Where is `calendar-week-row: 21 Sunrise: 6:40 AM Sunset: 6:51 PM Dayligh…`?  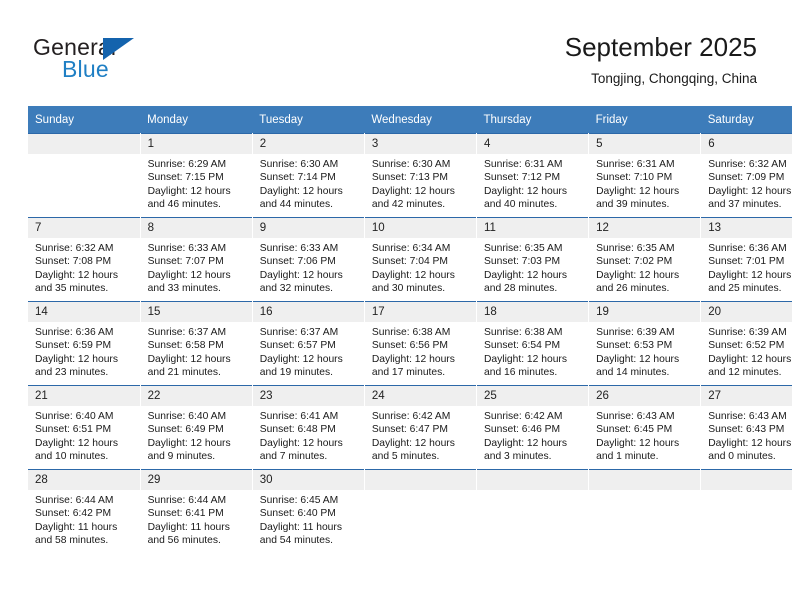
calendar-week-row: 21 Sunrise: 6:40 AM Sunset: 6:51 PM Dayligh… is located at coordinates (410, 427).